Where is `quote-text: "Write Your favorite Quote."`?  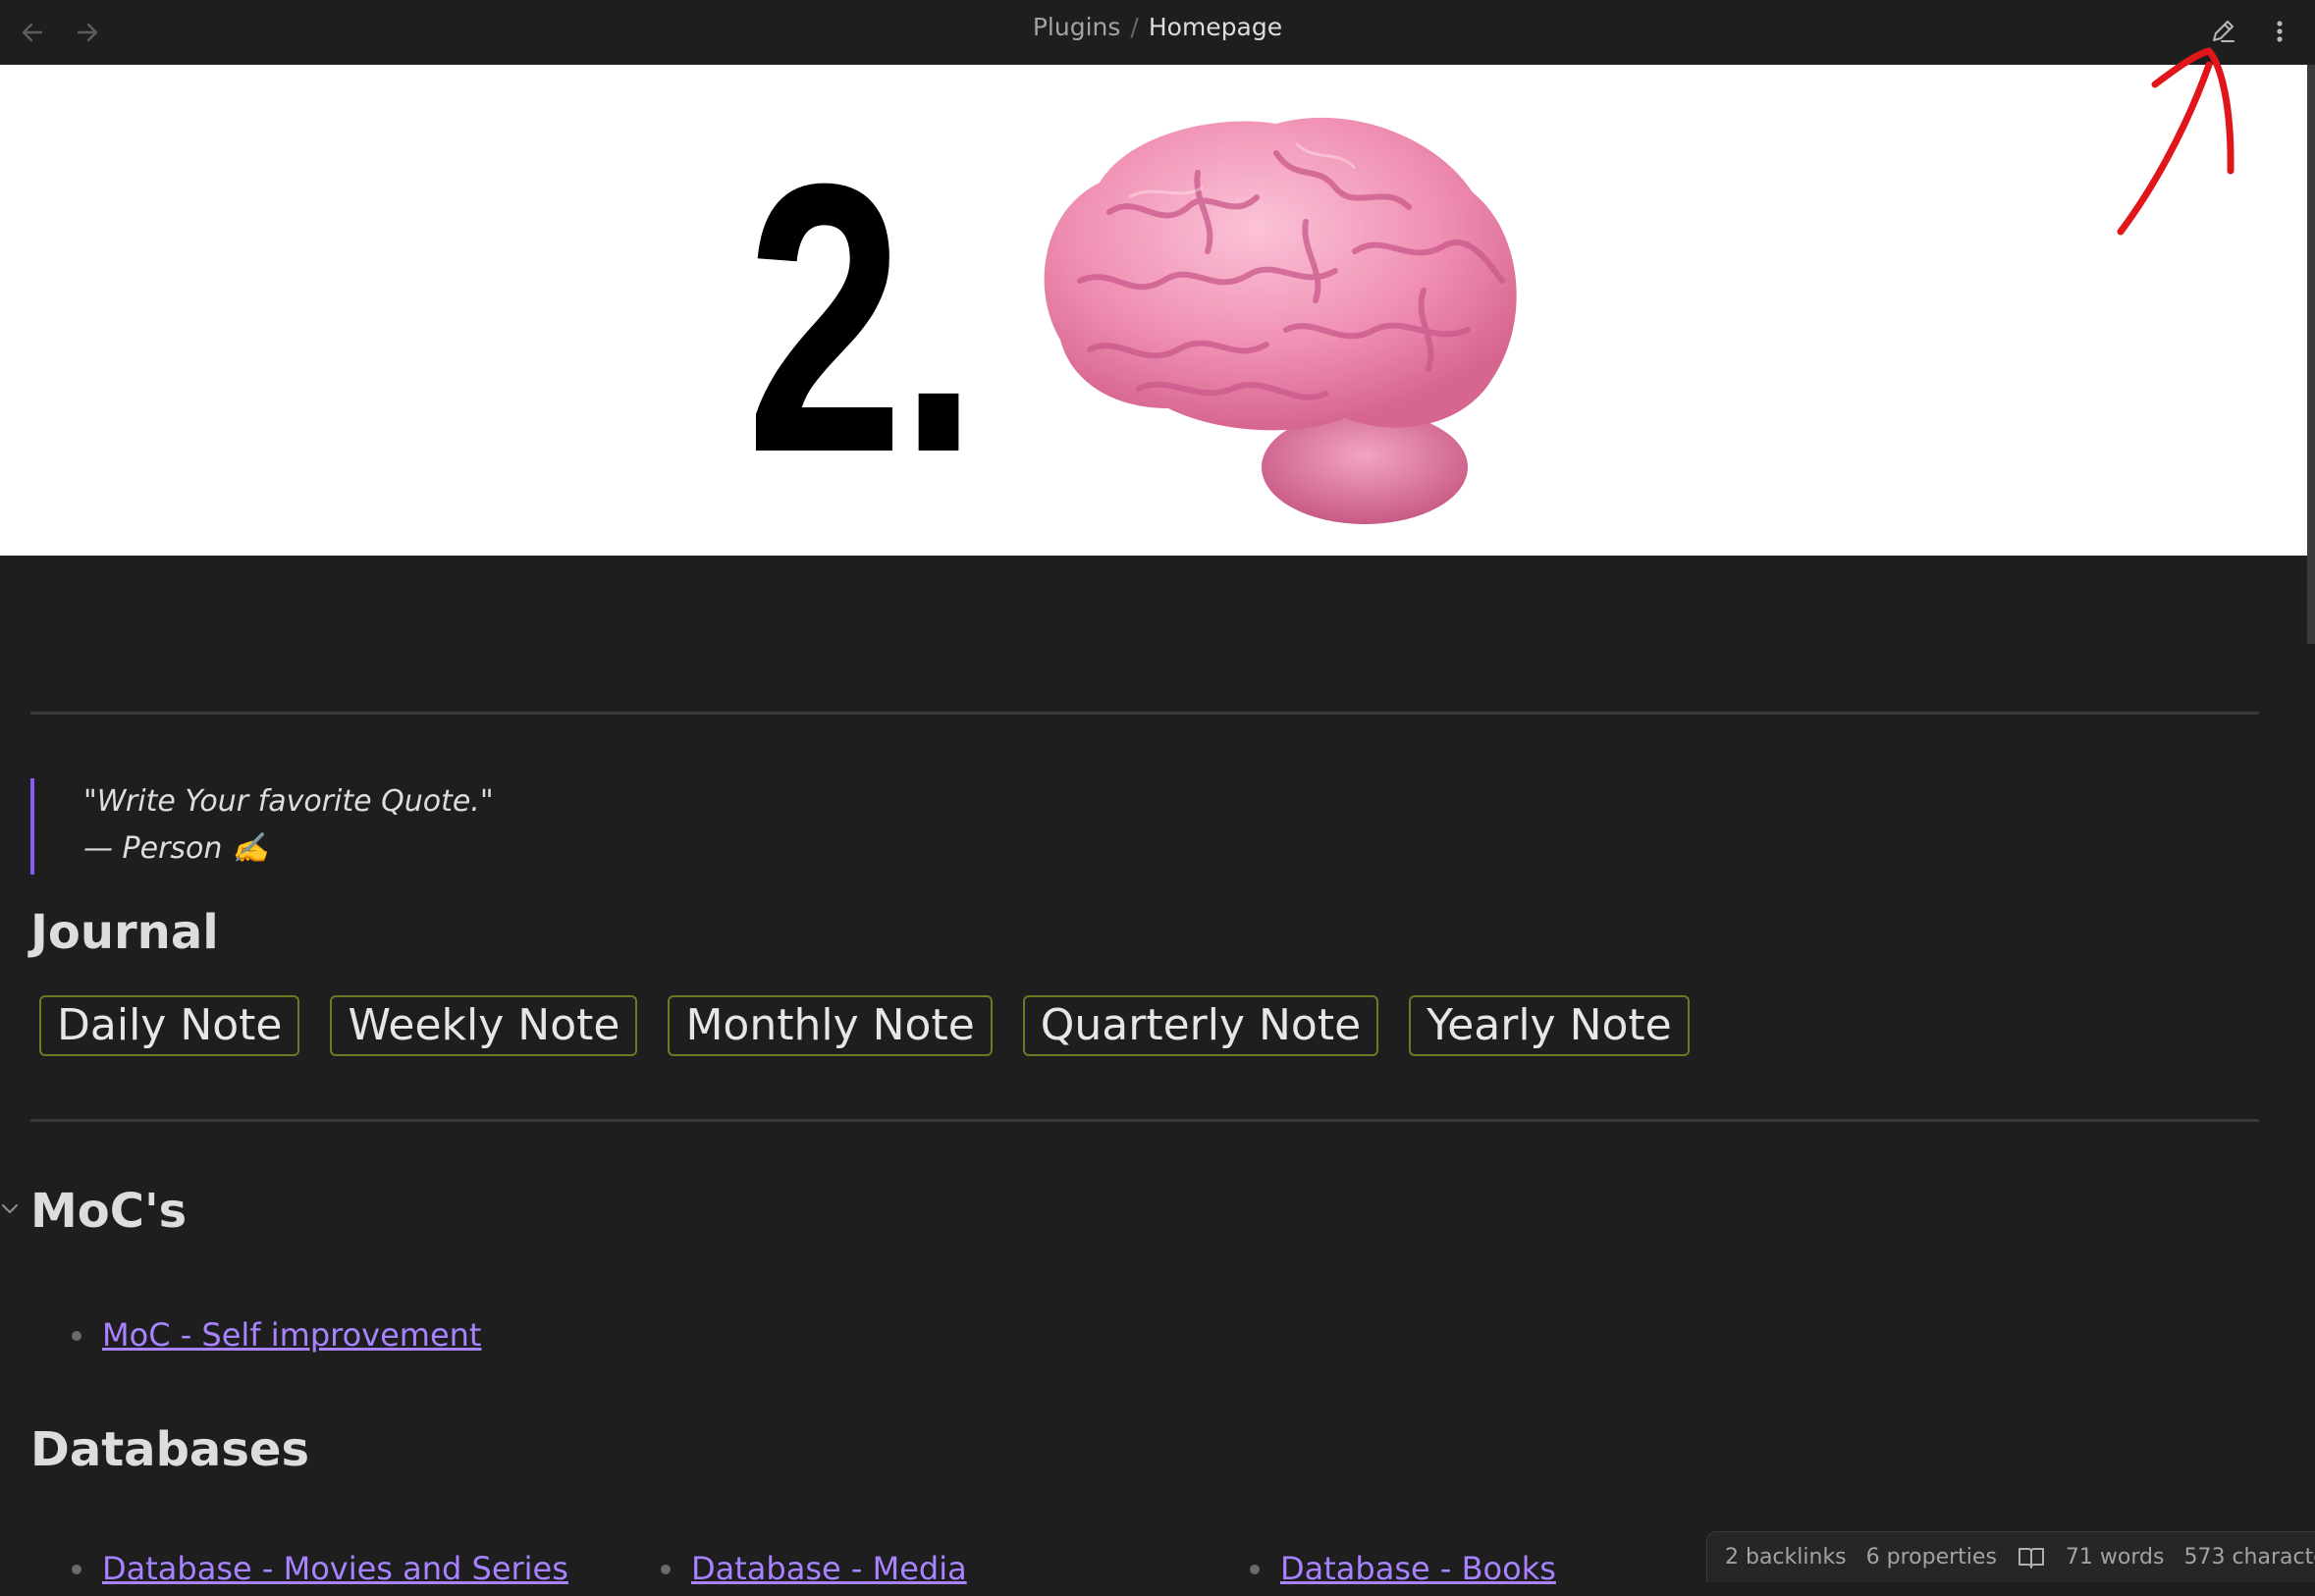 quote-text: "Write Your favorite Quote." is located at coordinates (288, 802).